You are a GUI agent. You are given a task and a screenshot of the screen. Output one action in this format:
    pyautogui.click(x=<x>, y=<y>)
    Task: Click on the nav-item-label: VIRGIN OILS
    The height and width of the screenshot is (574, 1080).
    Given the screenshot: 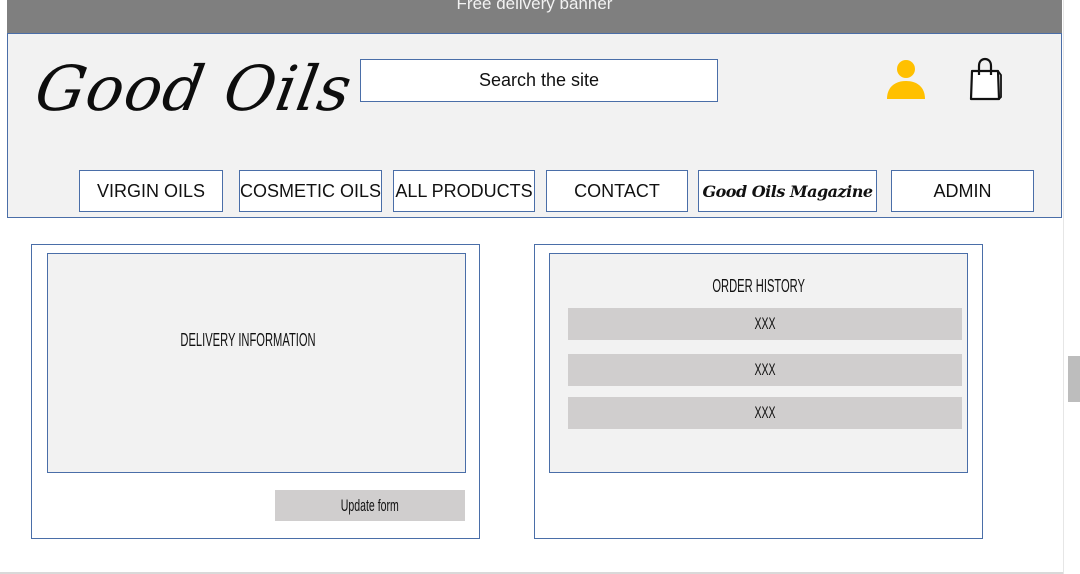 What is the action you would take?
    pyautogui.click(x=151, y=190)
    